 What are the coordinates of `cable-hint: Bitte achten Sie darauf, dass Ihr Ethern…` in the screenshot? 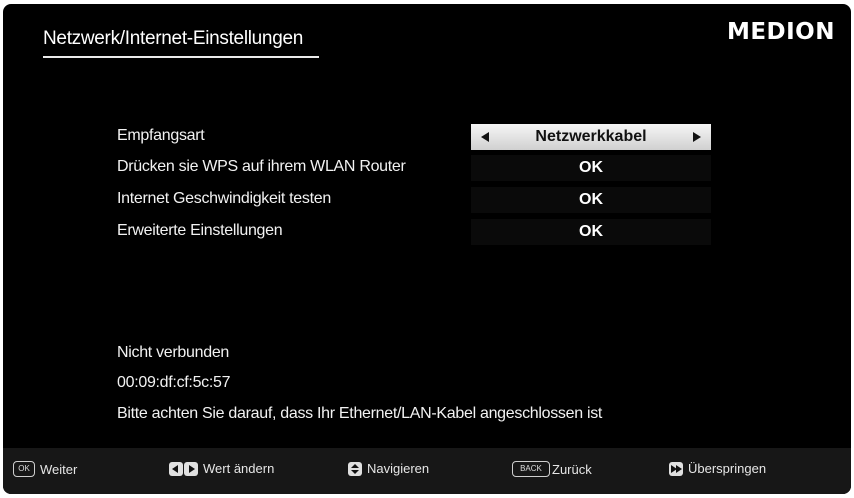 It's located at (360, 413).